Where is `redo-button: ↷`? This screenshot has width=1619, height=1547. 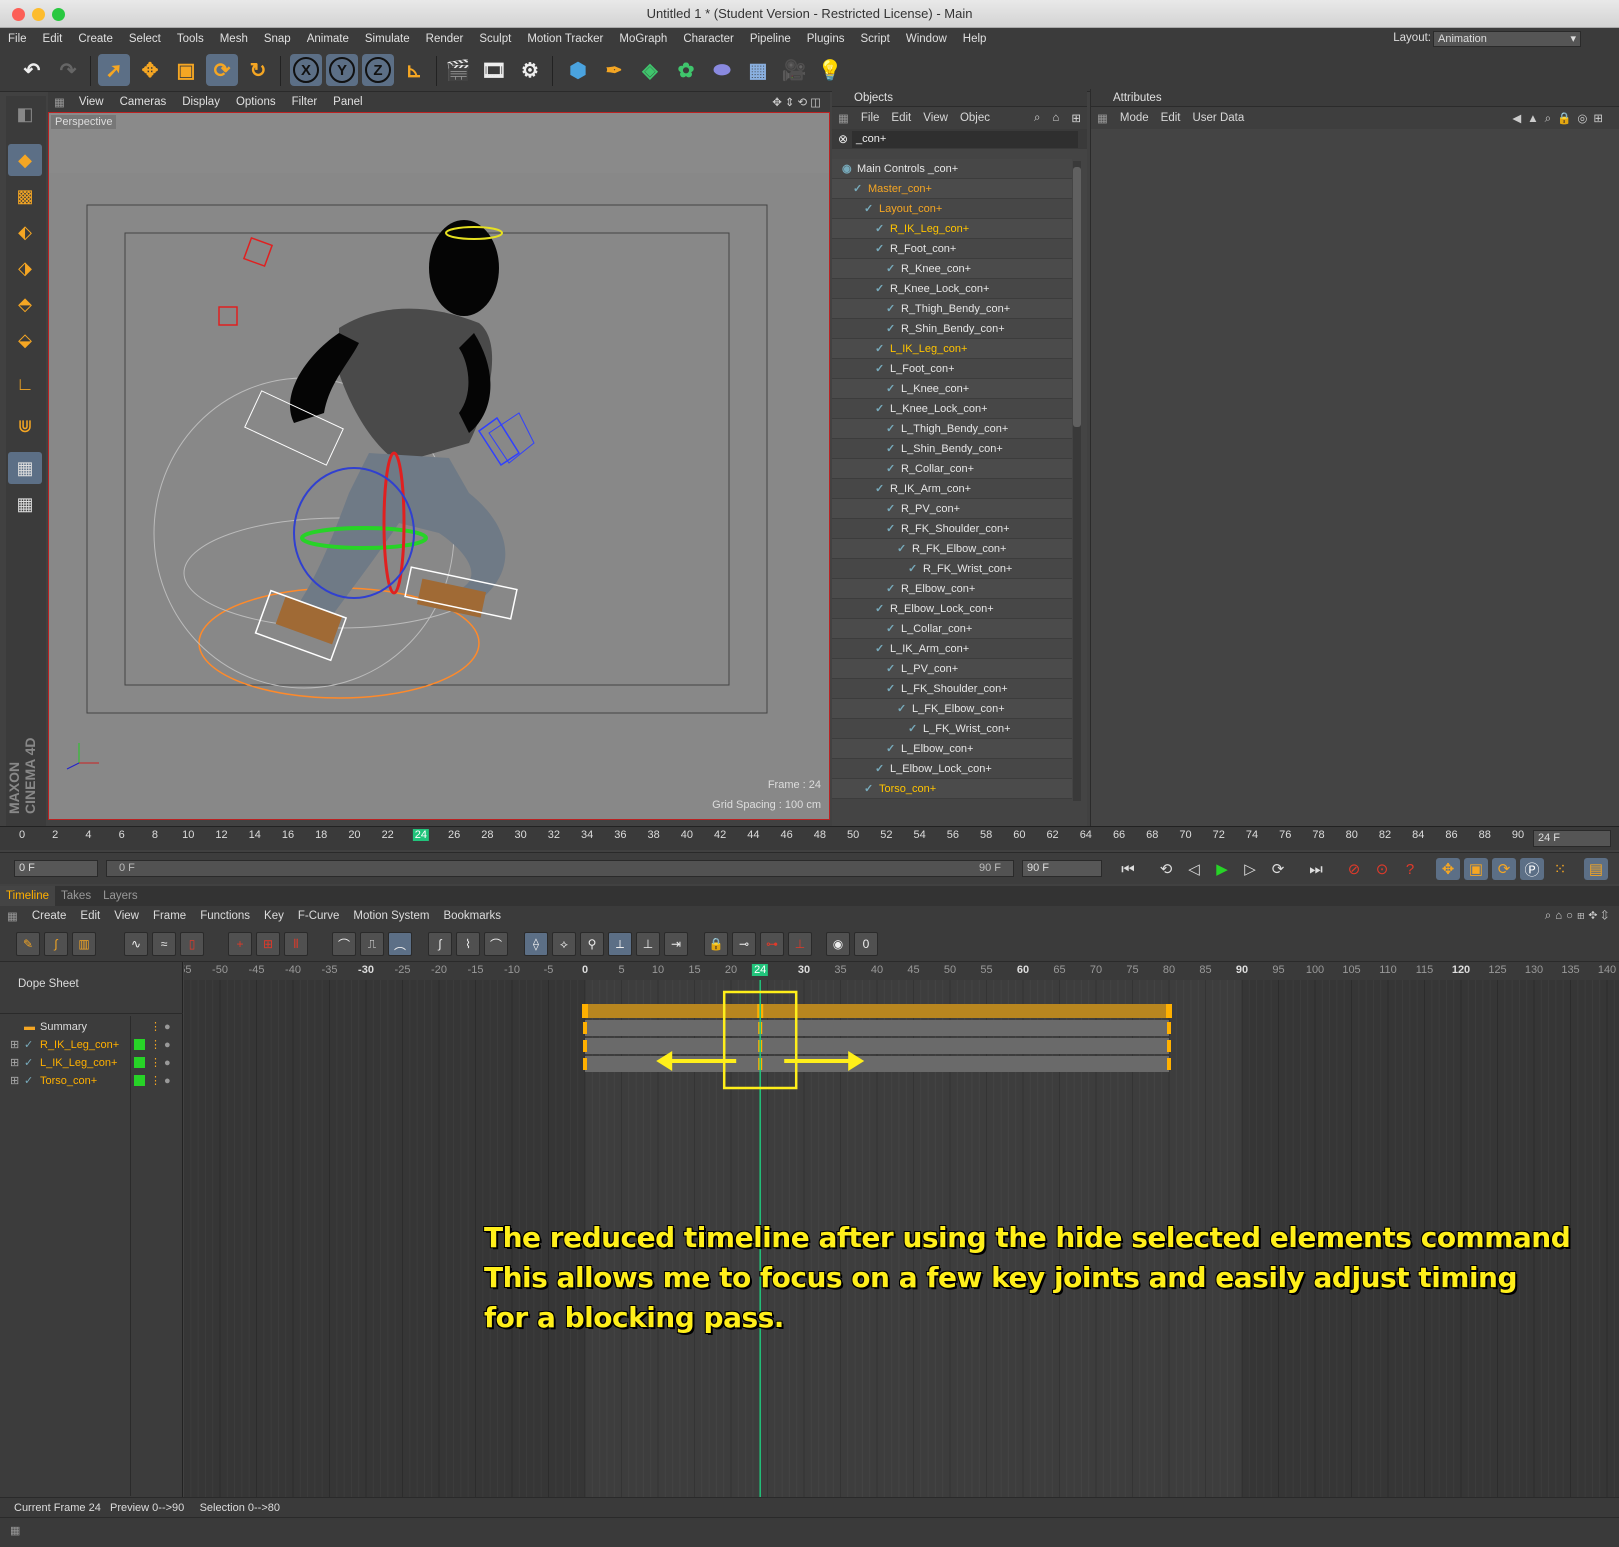 redo-button: ↷ is located at coordinates (68, 70).